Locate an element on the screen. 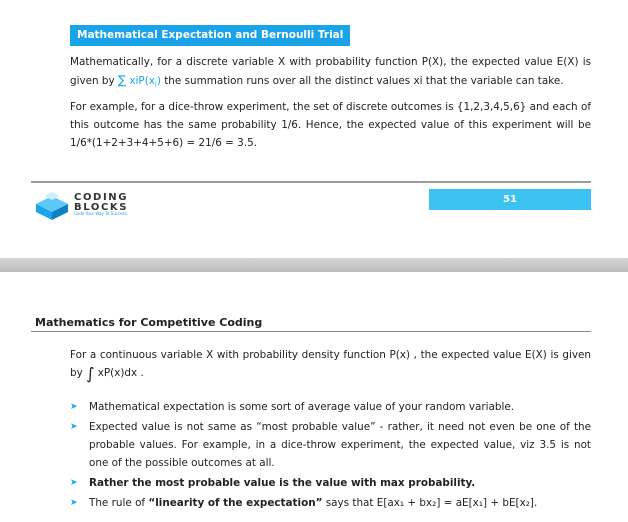  page-separator is located at coordinates (314, 265).